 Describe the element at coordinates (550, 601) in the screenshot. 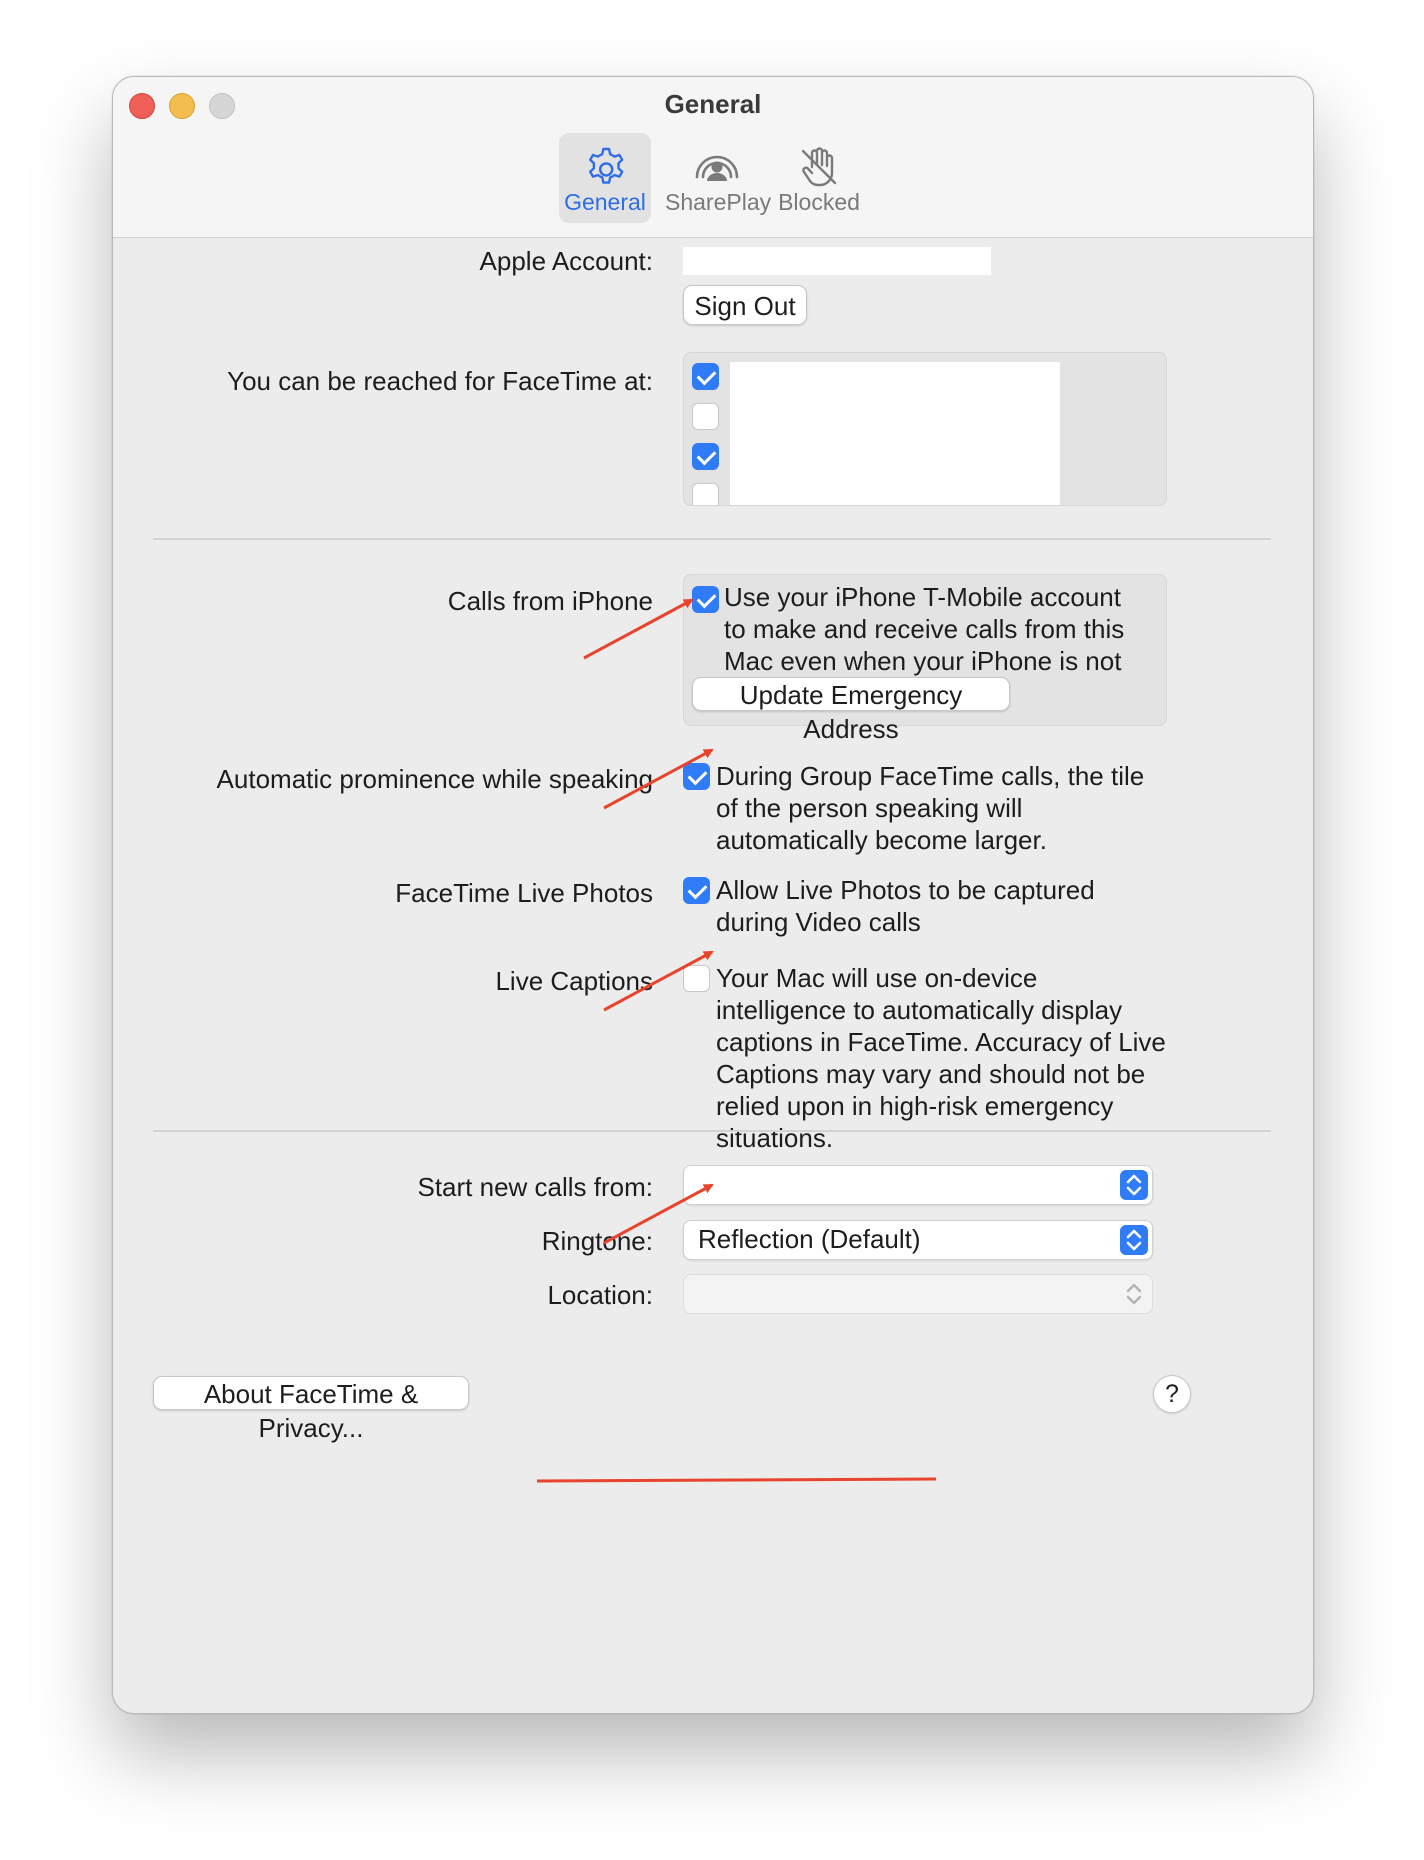

I see `calls-from-iphone-label: Calls from iPhone` at that location.